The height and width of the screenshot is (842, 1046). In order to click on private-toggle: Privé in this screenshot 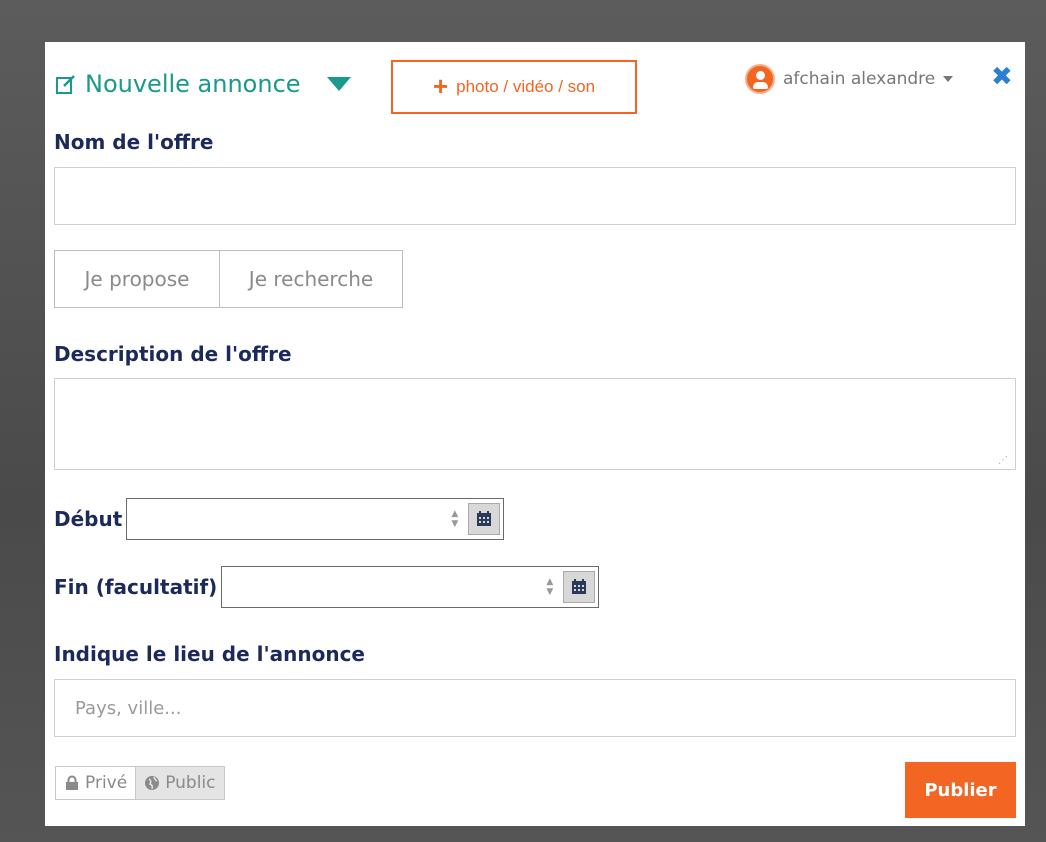, I will do `click(96, 783)`.